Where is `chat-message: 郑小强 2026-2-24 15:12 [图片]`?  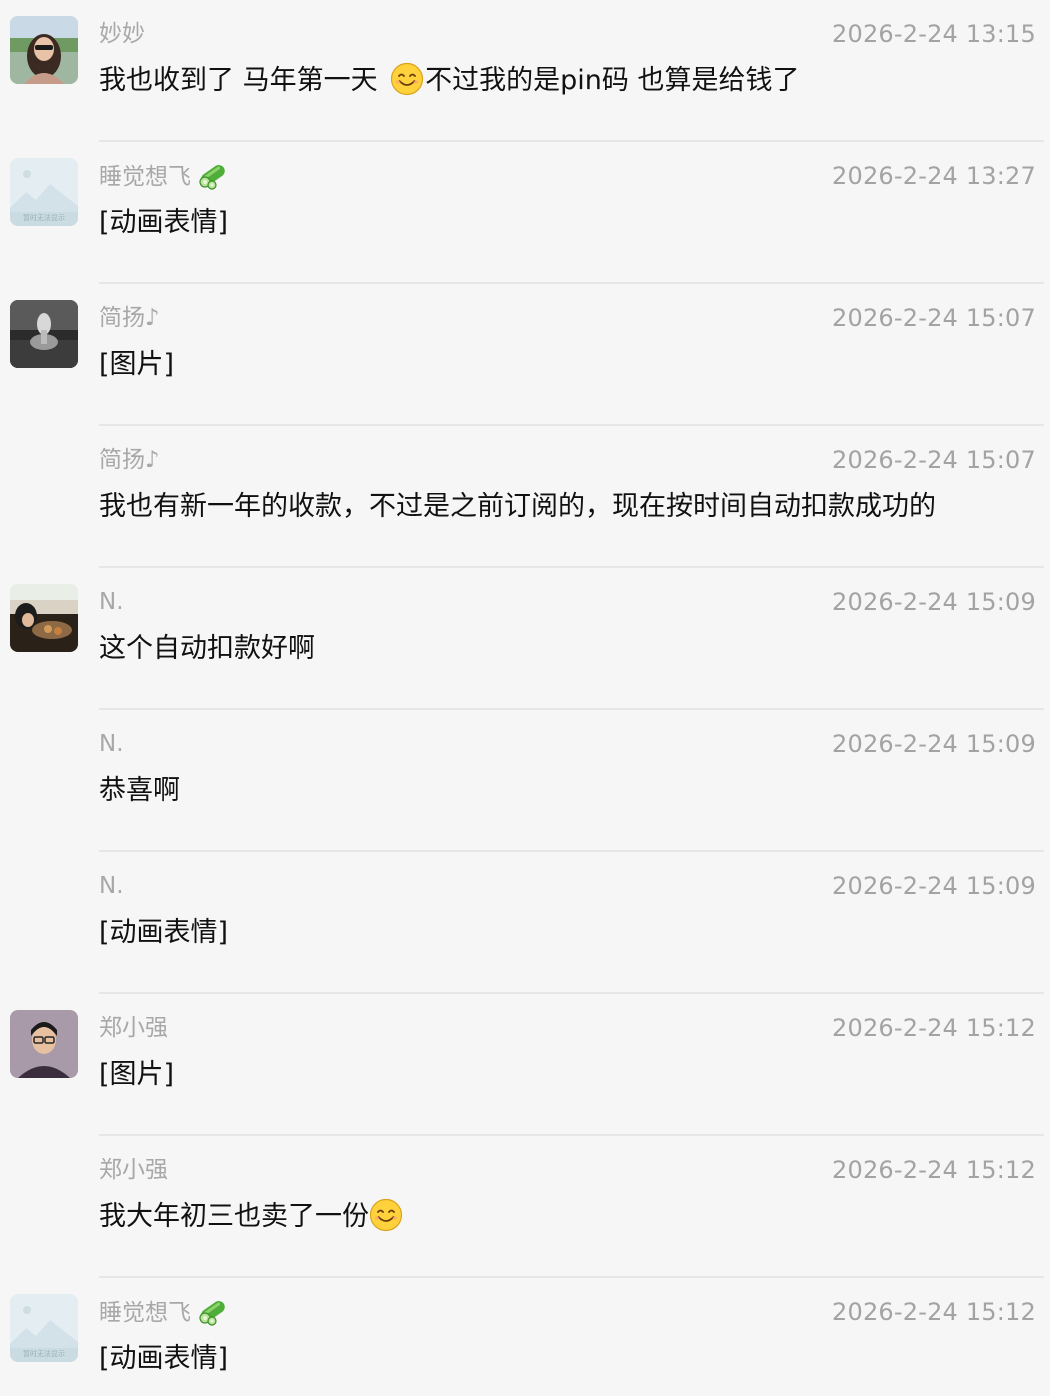 chat-message: 郑小强 2026-2-24 15:12 [图片] is located at coordinates (525, 1065).